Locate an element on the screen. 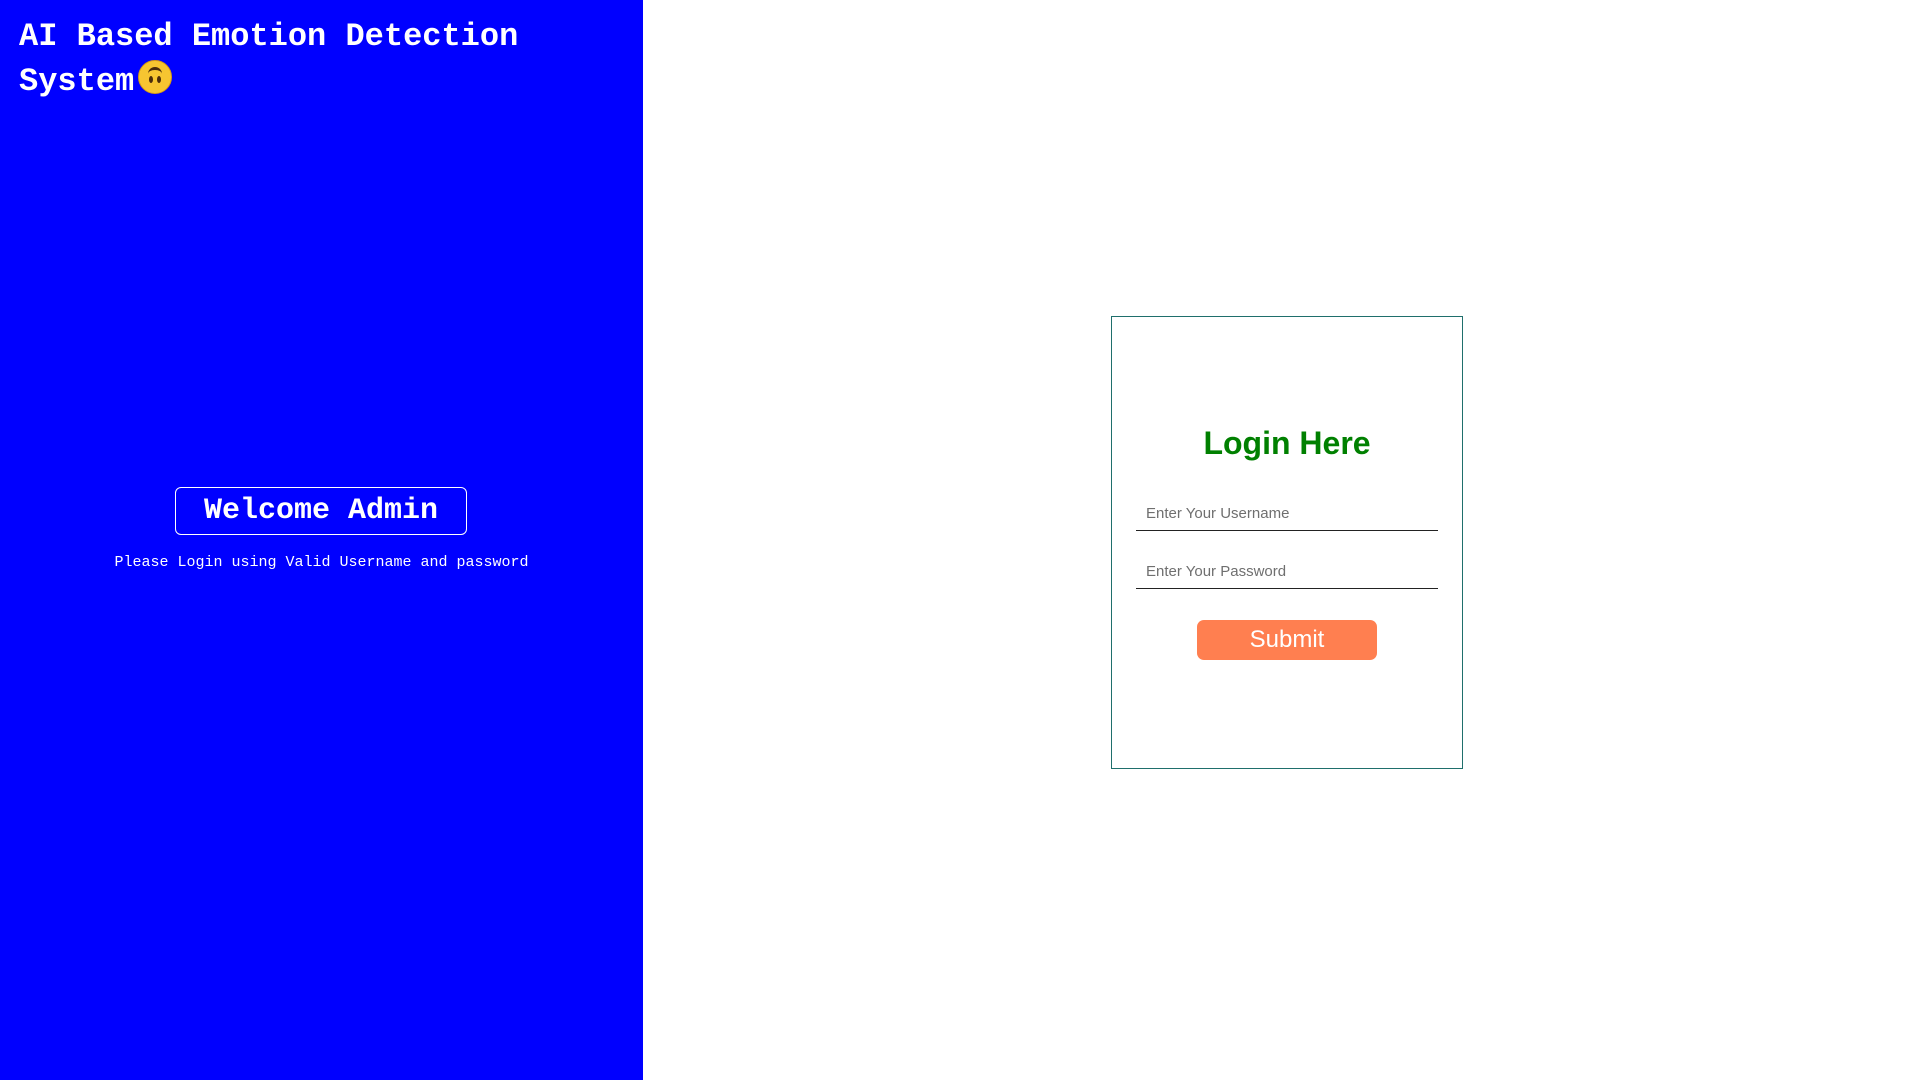  emoji-mouth is located at coordinates (155, 72).